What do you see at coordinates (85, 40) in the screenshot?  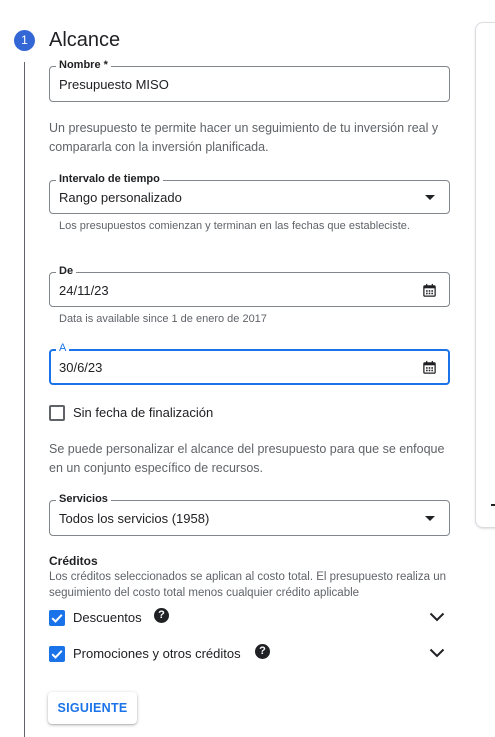 I see `step-title: Alcance` at bounding box center [85, 40].